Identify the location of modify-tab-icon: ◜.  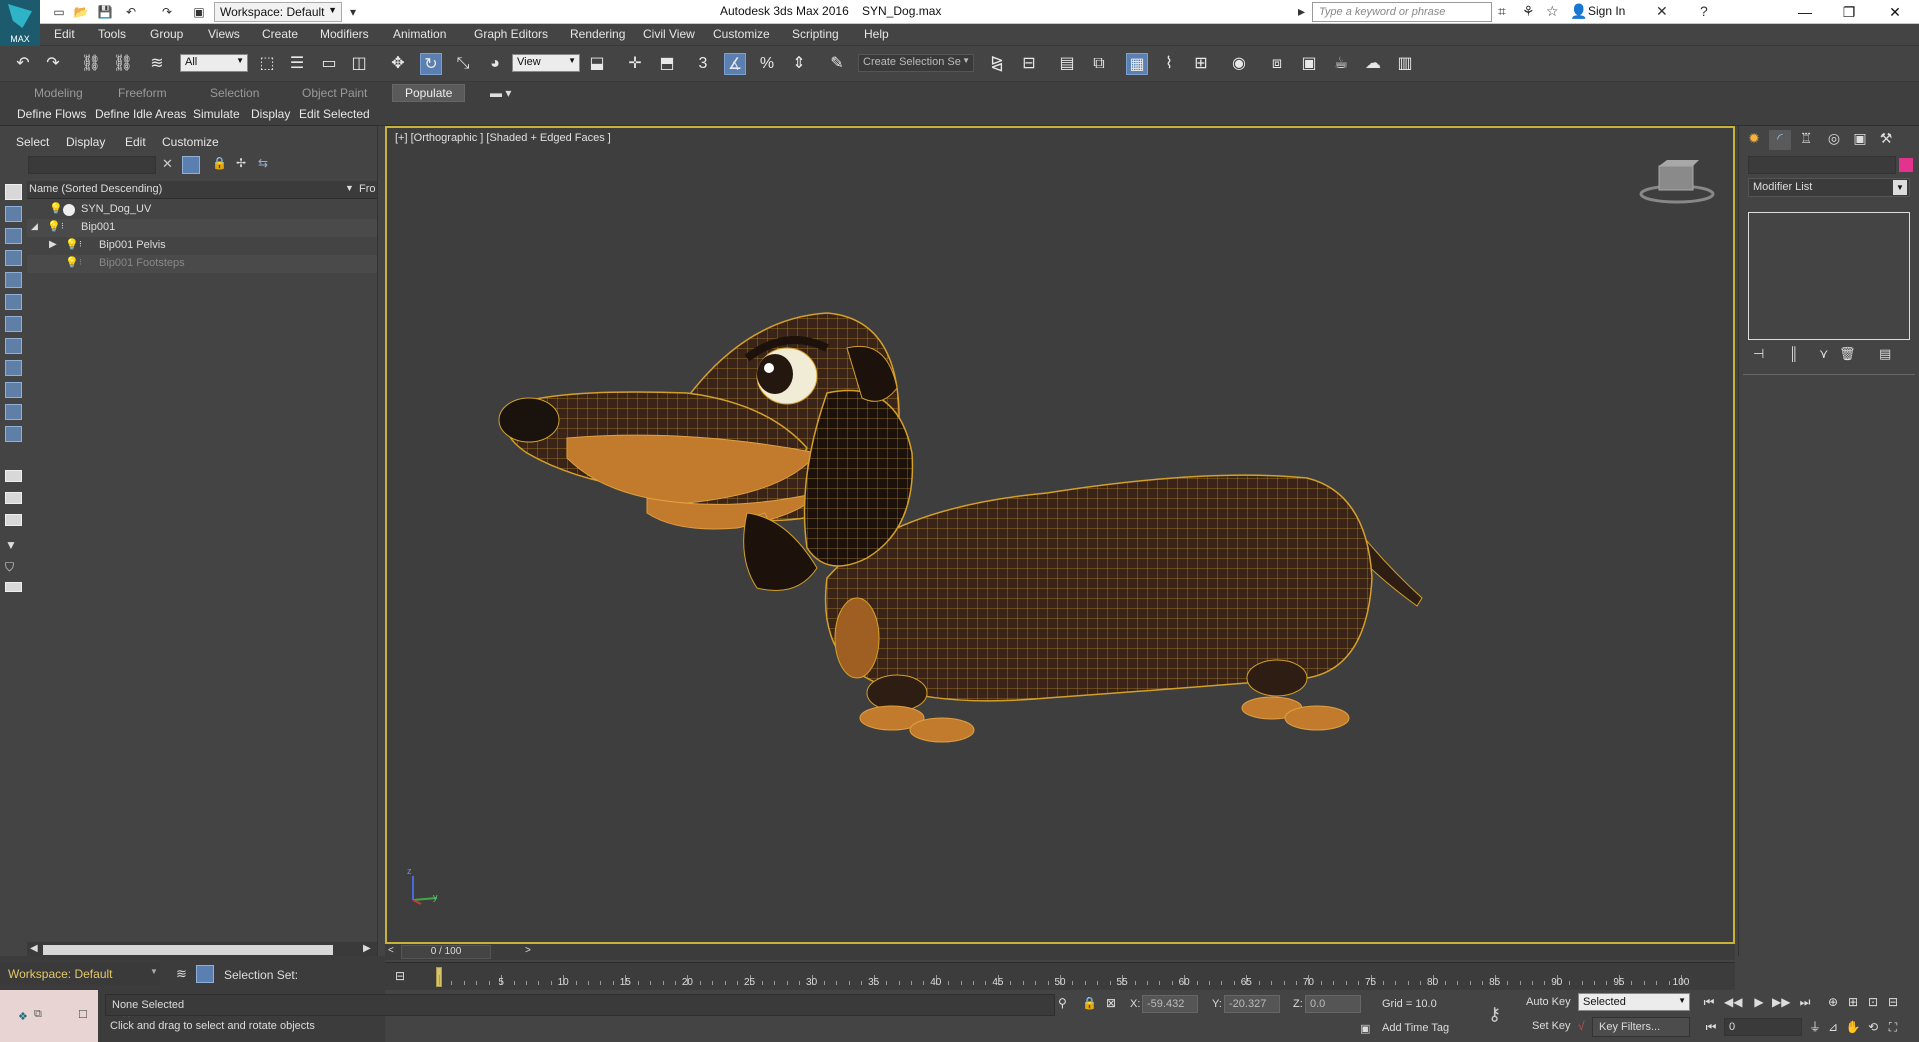
(1780, 140).